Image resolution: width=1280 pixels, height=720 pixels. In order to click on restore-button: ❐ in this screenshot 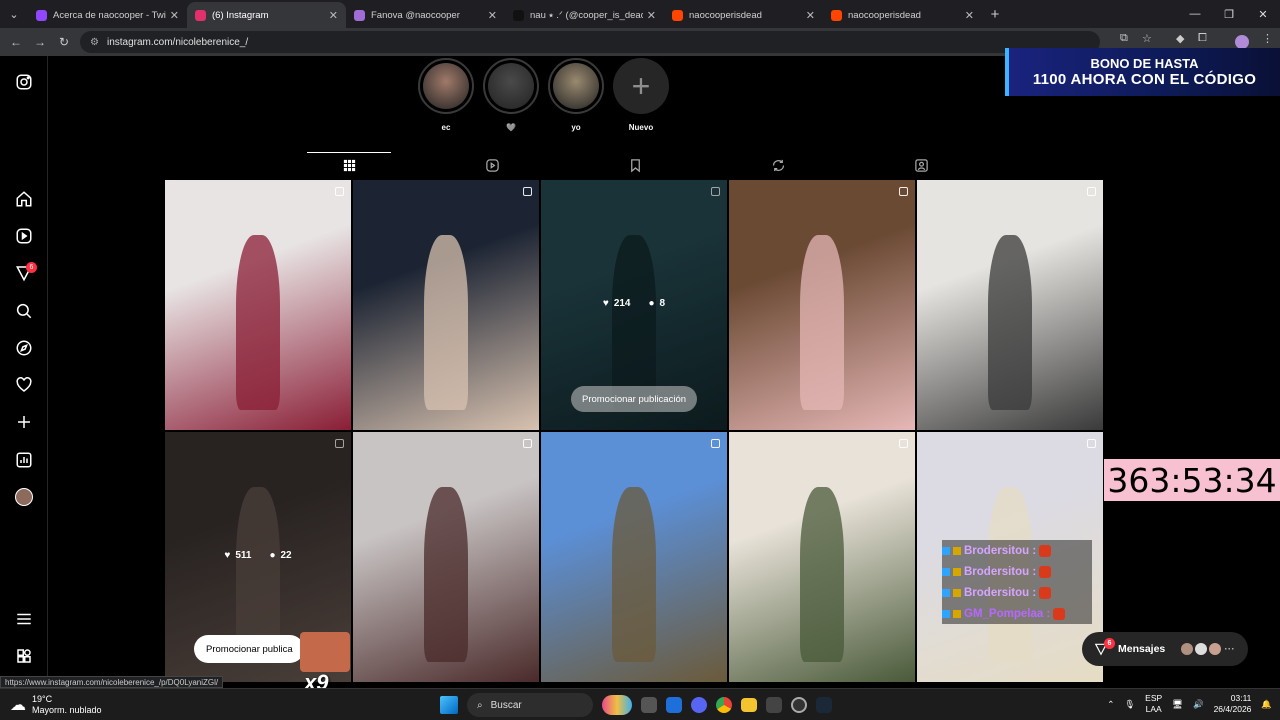, I will do `click(1229, 14)`.